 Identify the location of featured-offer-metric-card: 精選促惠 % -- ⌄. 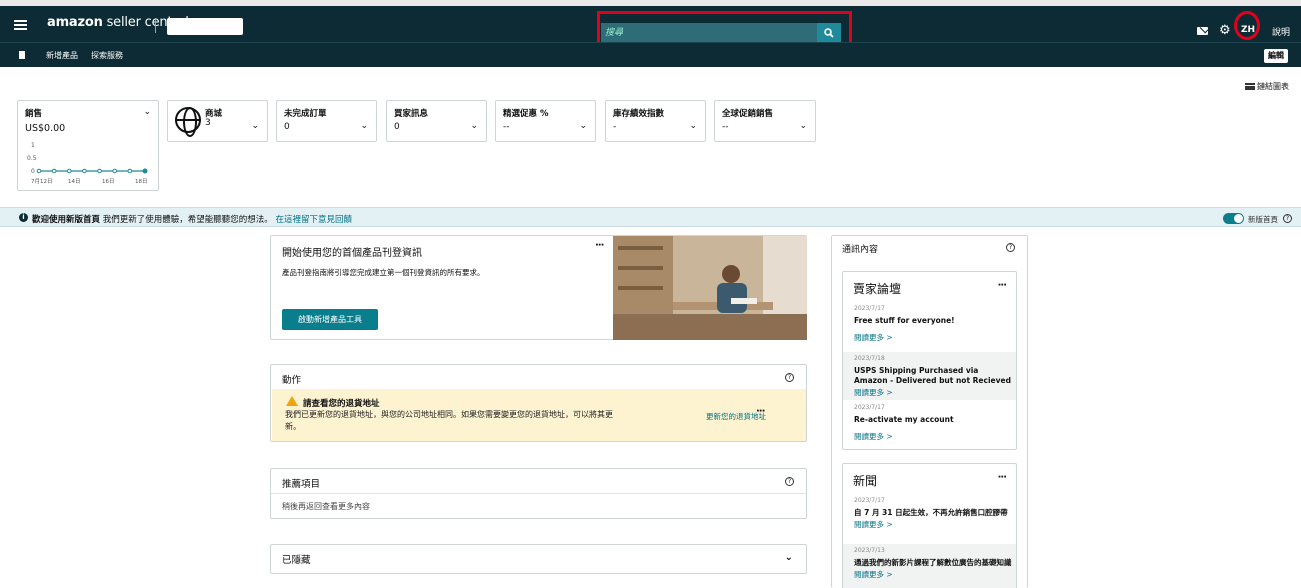
(545, 121).